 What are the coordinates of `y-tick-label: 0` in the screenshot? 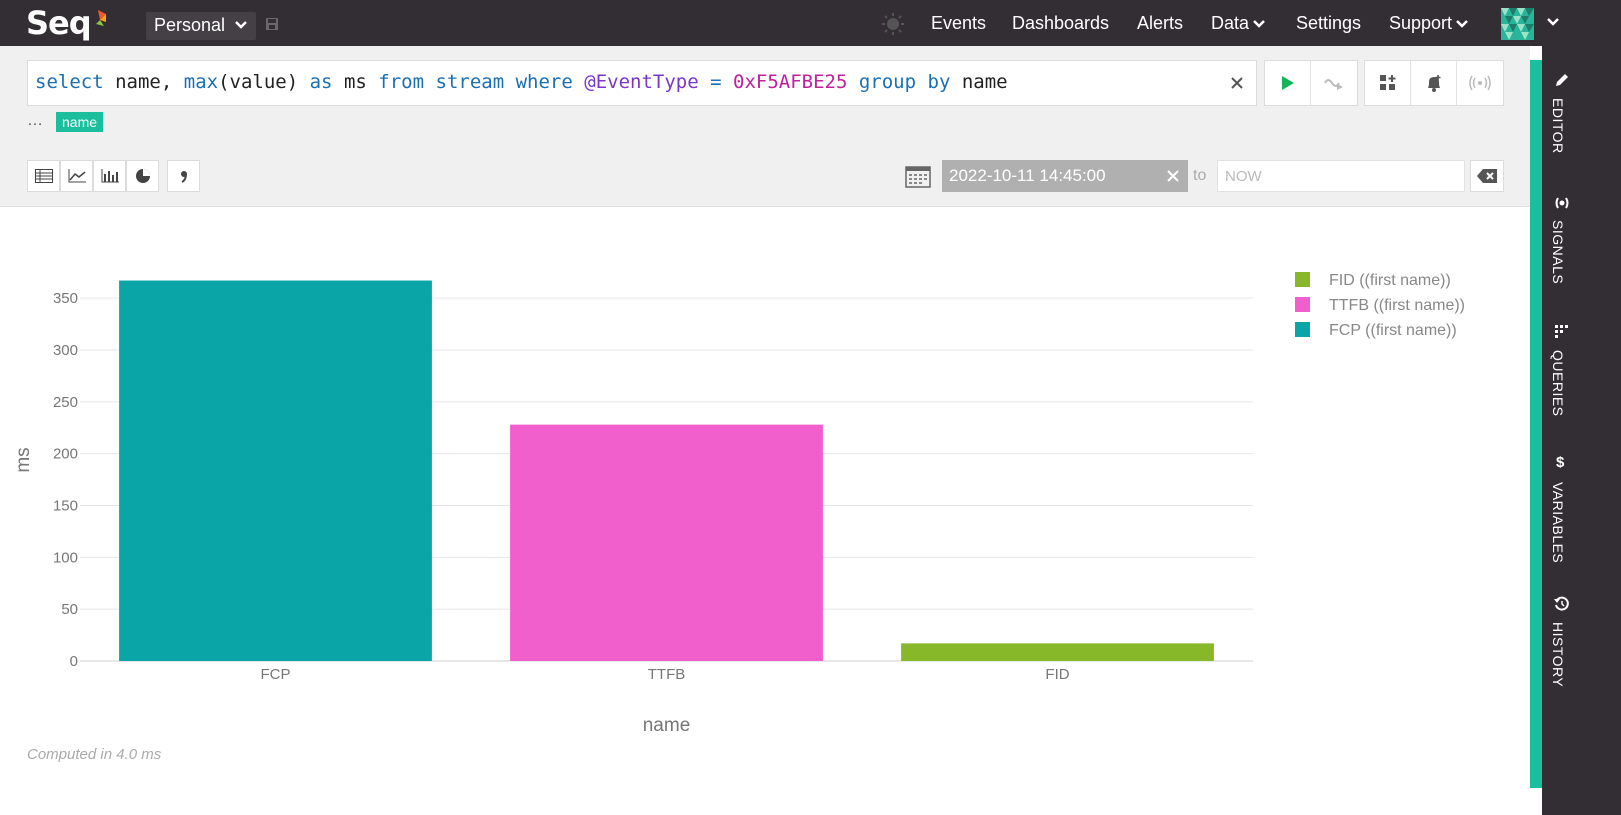 It's located at (74, 661).